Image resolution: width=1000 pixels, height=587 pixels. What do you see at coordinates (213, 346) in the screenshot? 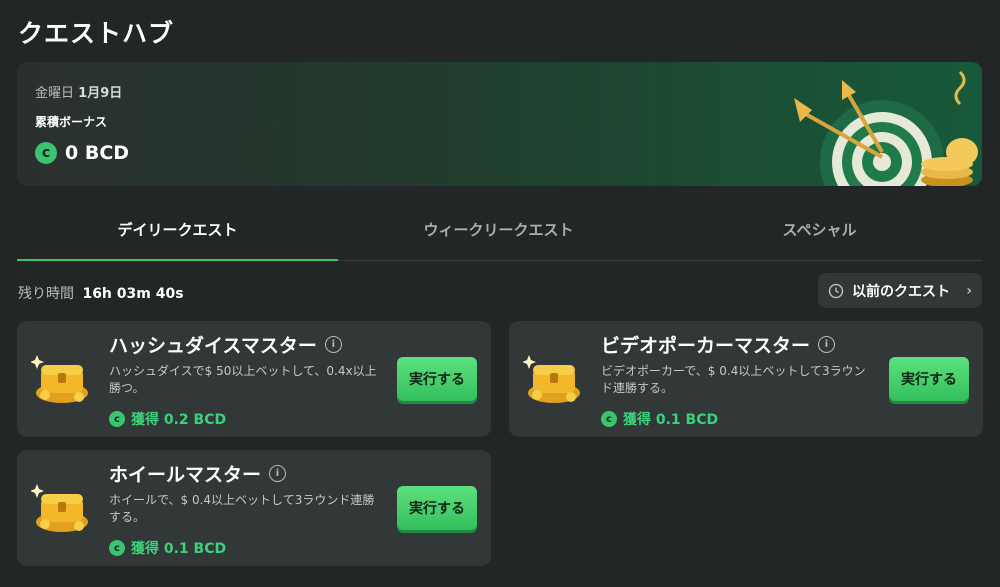
I see `quest-title-text: ハッシュダイスマスター` at bounding box center [213, 346].